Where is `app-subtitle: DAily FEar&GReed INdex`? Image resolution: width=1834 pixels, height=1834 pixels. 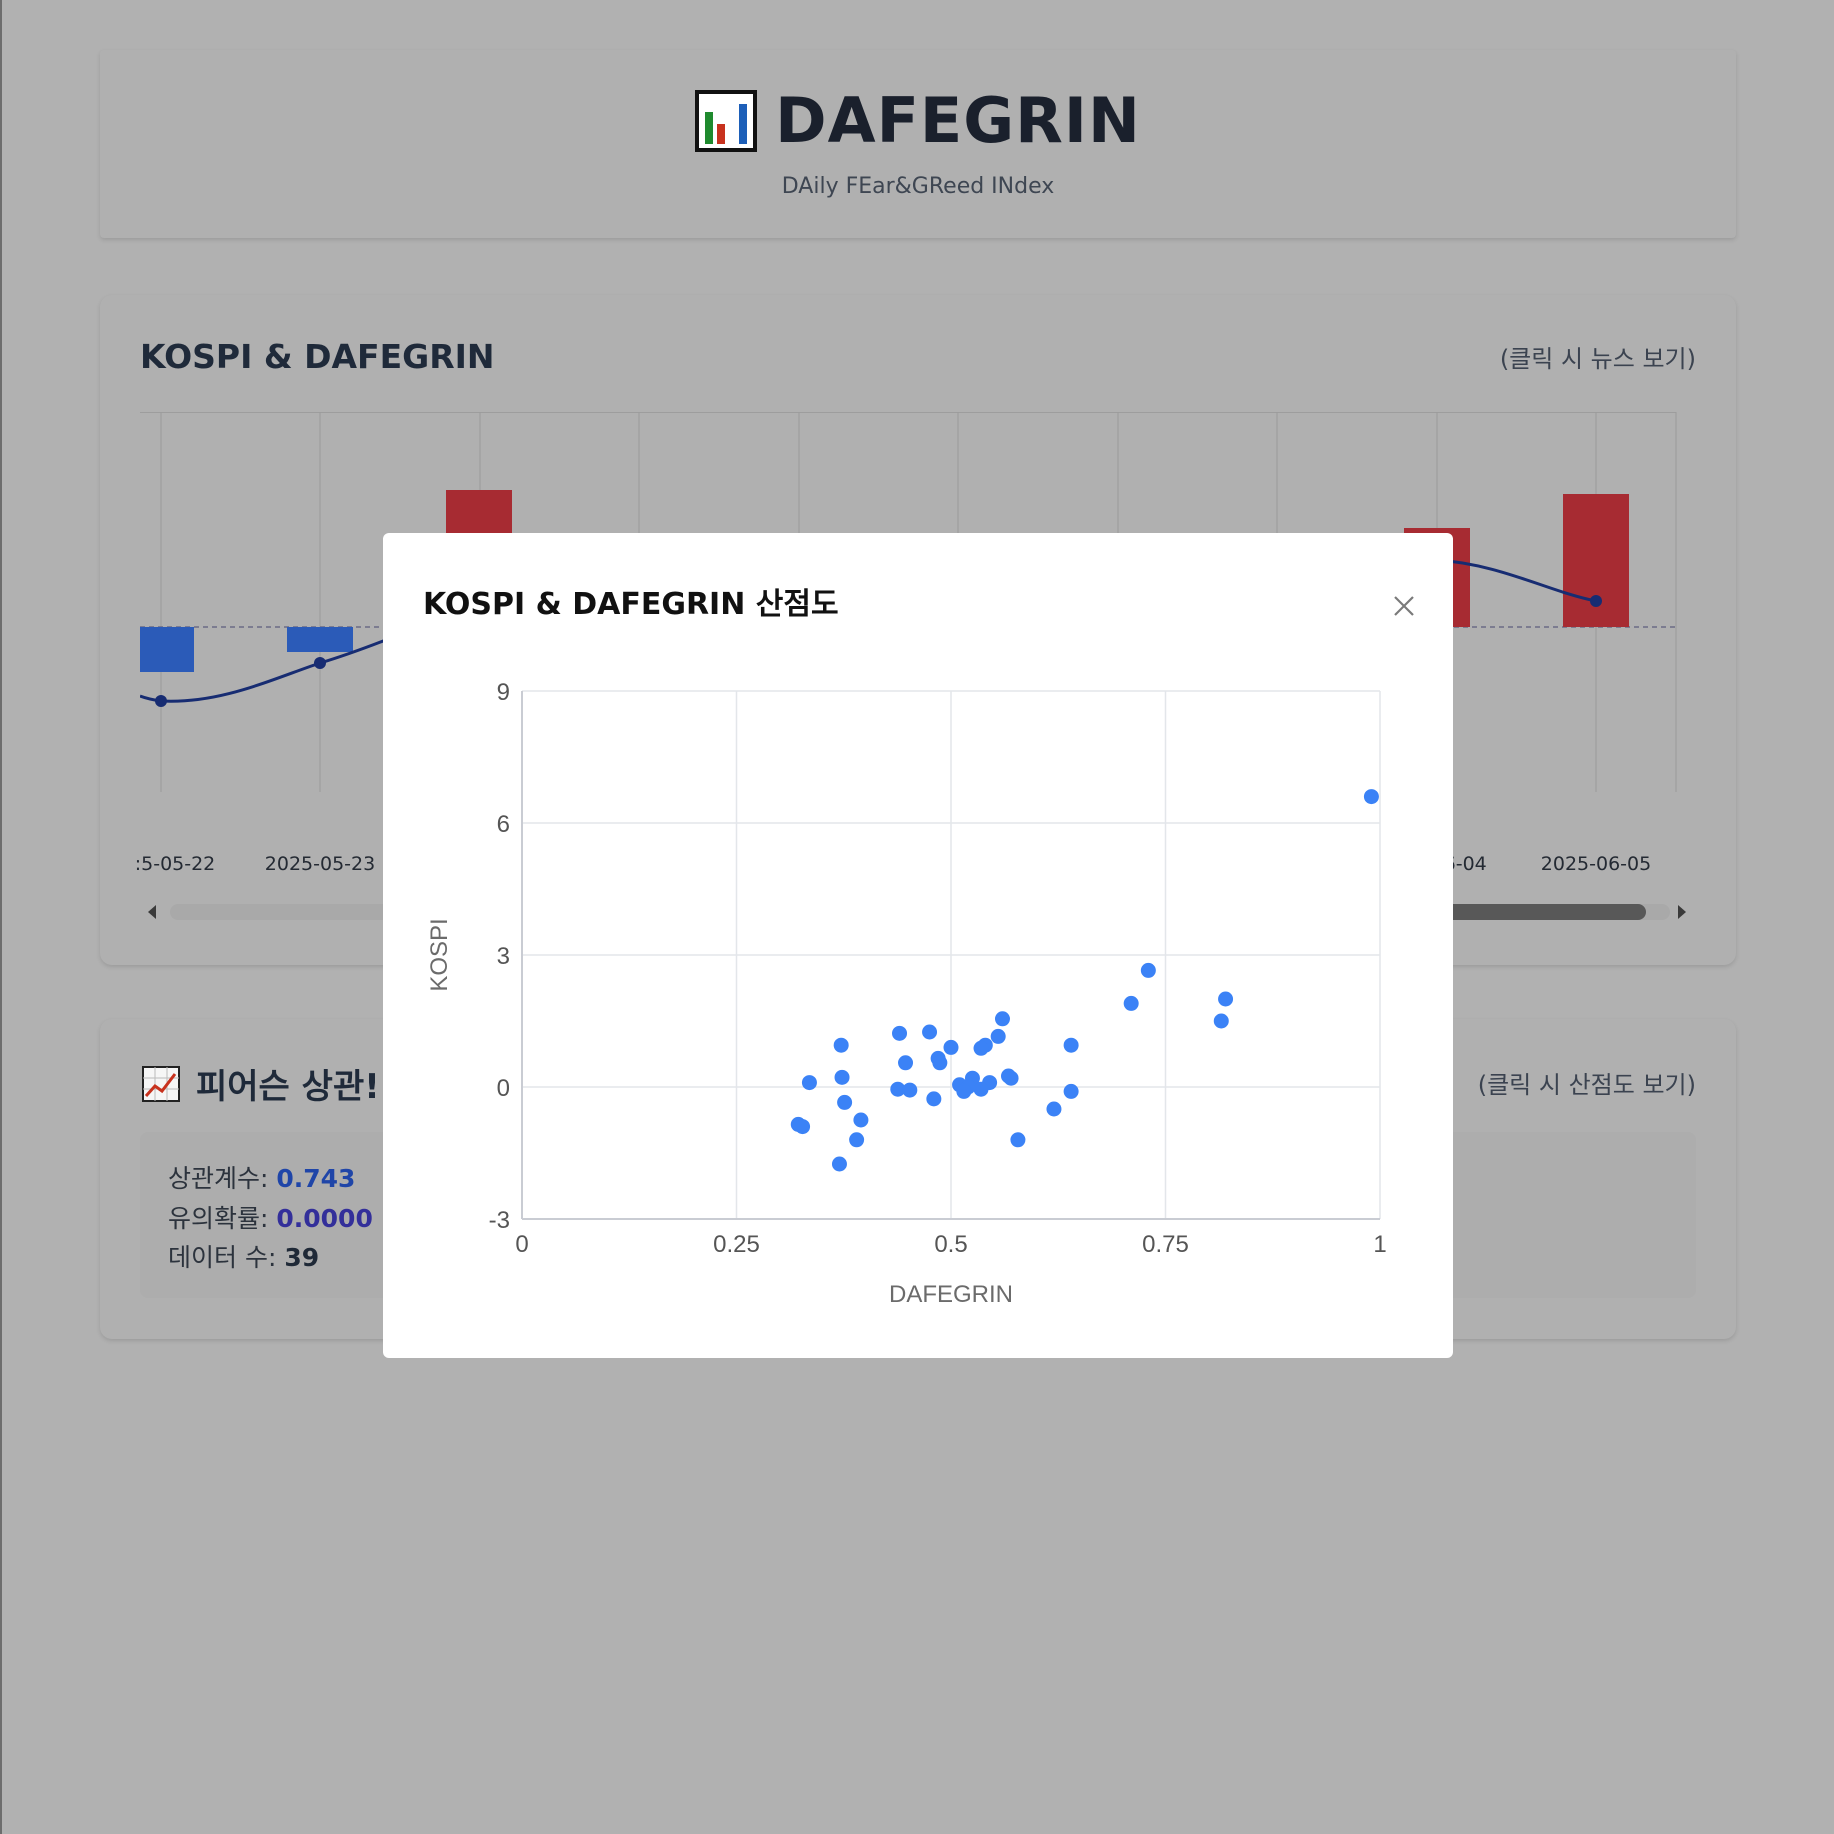
app-subtitle: DAily FEar&GReed INdex is located at coordinates (918, 186).